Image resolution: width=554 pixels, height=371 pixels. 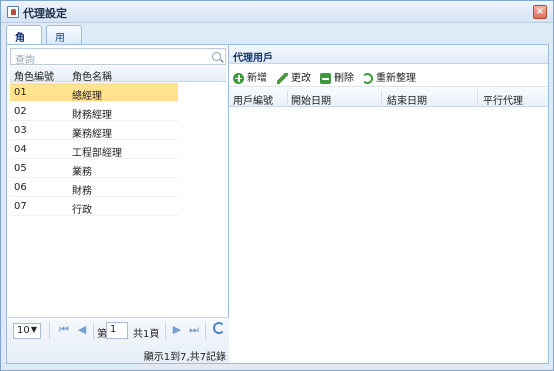 I want to click on col-role-name: 角色名稱, so click(x=92, y=75).